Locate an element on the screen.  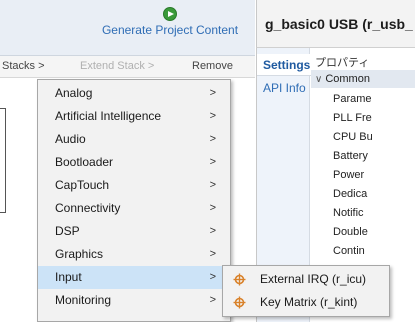
menu-item-label: DSP is located at coordinates (67, 231).